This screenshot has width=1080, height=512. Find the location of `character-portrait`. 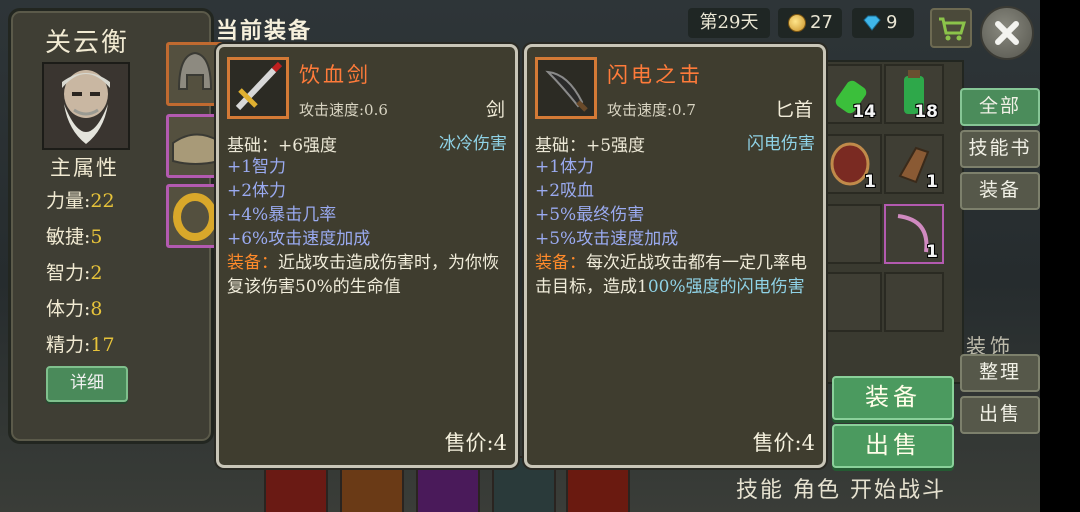

character-portrait is located at coordinates (86, 106).